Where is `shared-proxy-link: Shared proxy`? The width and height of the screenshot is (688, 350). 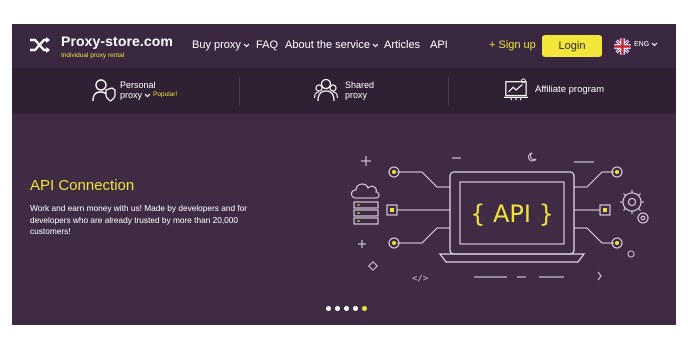
shared-proxy-link: Shared proxy is located at coordinates (359, 90).